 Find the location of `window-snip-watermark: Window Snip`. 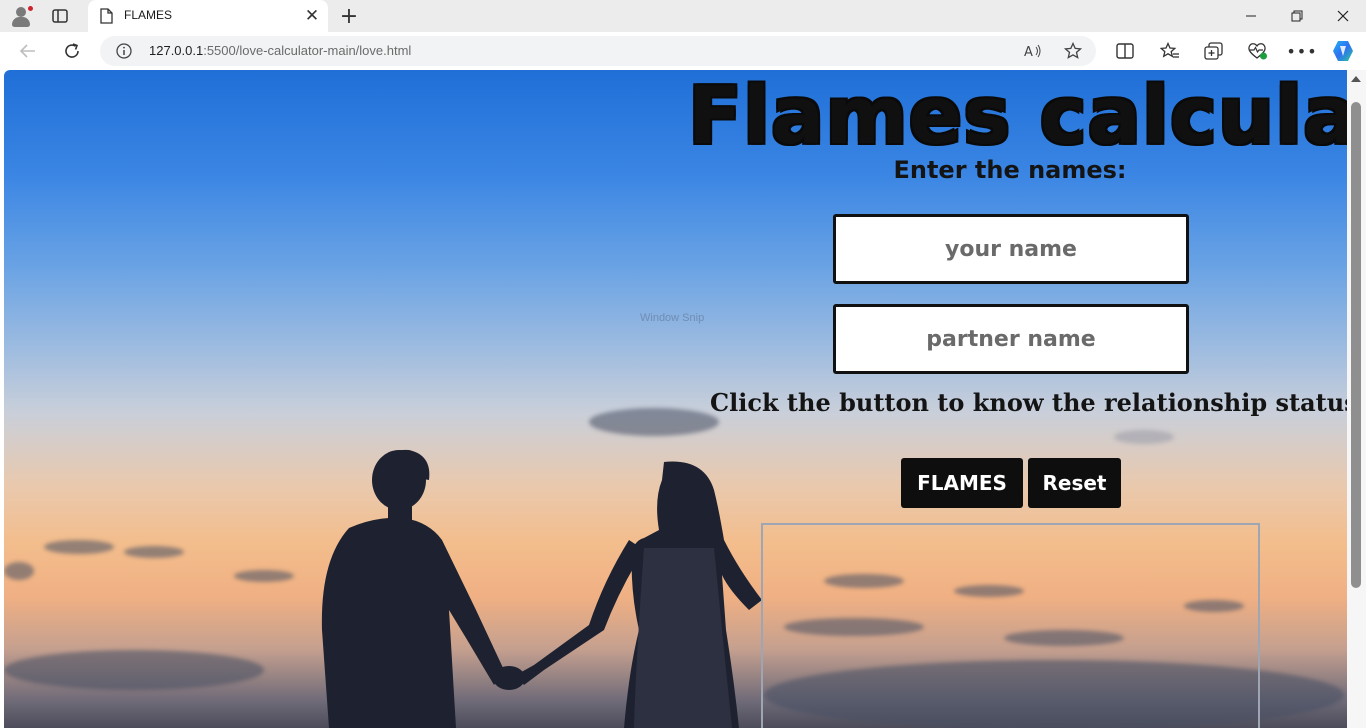

window-snip-watermark: Window Snip is located at coordinates (672, 318).